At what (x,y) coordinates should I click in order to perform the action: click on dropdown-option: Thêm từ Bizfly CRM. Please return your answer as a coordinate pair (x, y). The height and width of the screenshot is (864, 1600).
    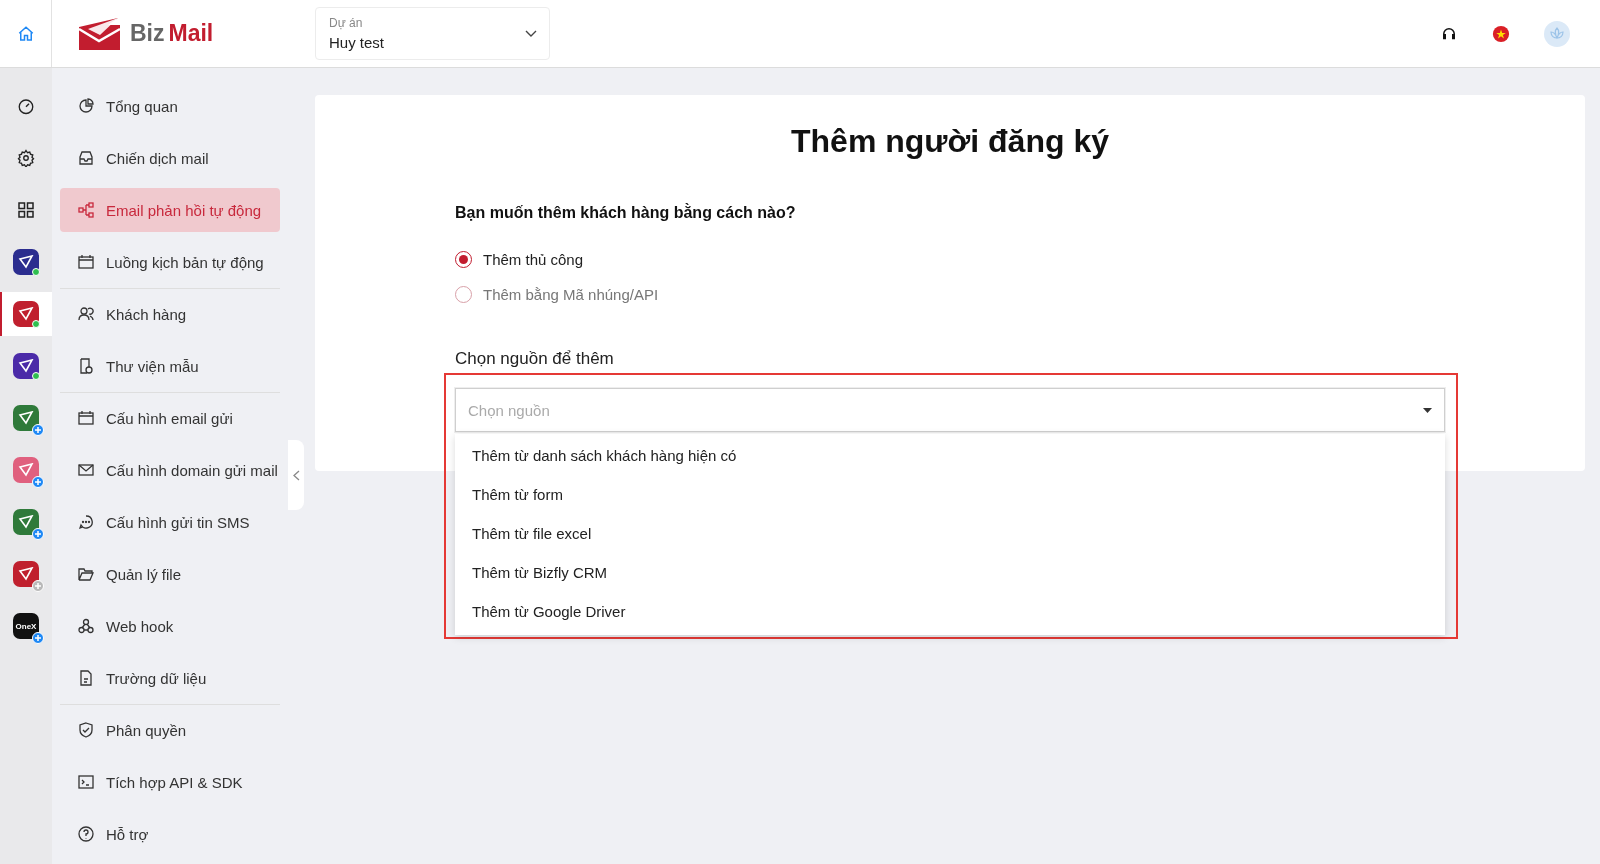
    Looking at the image, I should click on (950, 572).